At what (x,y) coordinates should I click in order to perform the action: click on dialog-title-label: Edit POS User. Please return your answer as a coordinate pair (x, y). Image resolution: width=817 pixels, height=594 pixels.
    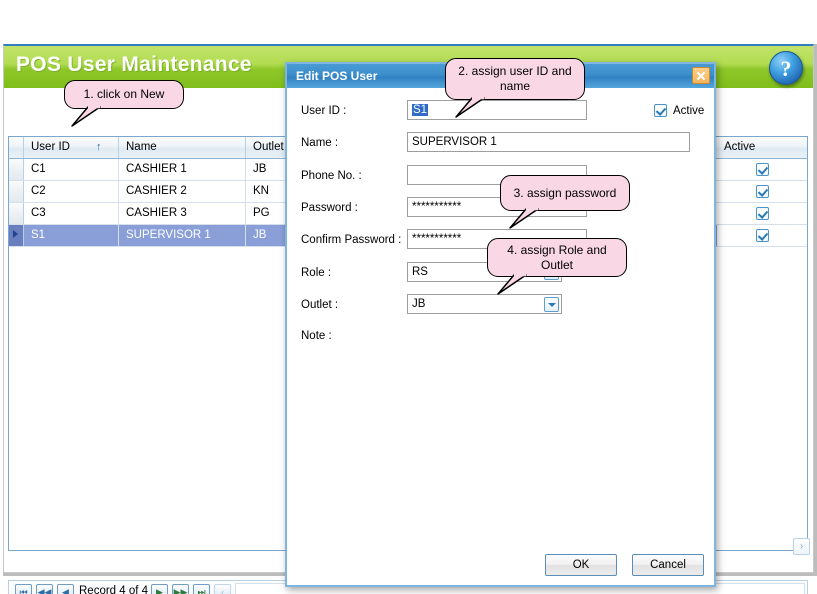
    Looking at the image, I should click on (337, 76).